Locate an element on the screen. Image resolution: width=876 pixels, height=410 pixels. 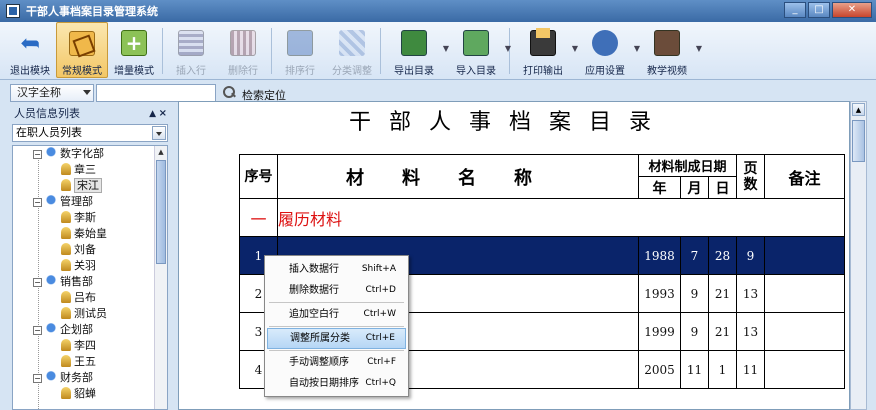
menu-item-adjust-category: 调整所属分类 Ctrl+E is located at coordinates (336, 338).